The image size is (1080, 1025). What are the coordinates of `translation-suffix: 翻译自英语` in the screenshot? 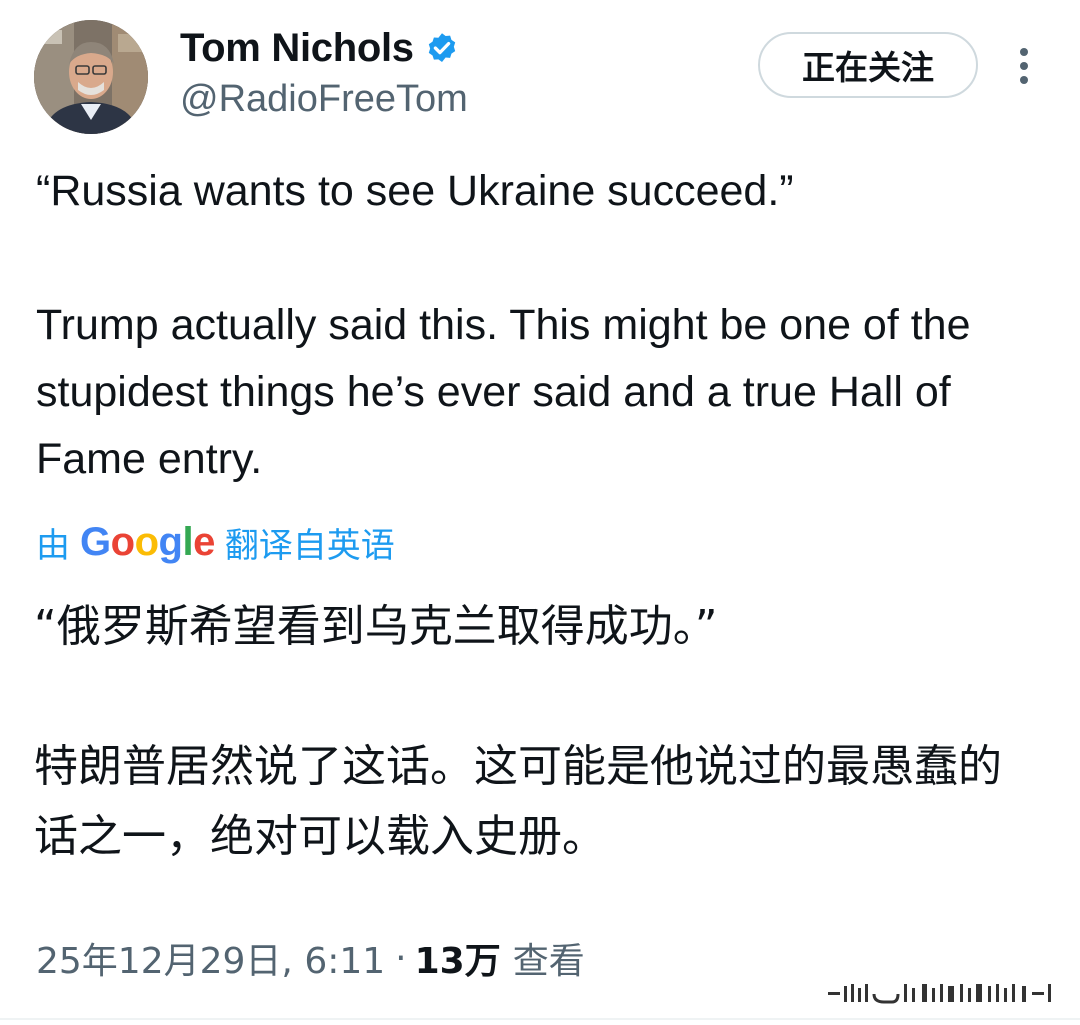 It's located at (309, 546).